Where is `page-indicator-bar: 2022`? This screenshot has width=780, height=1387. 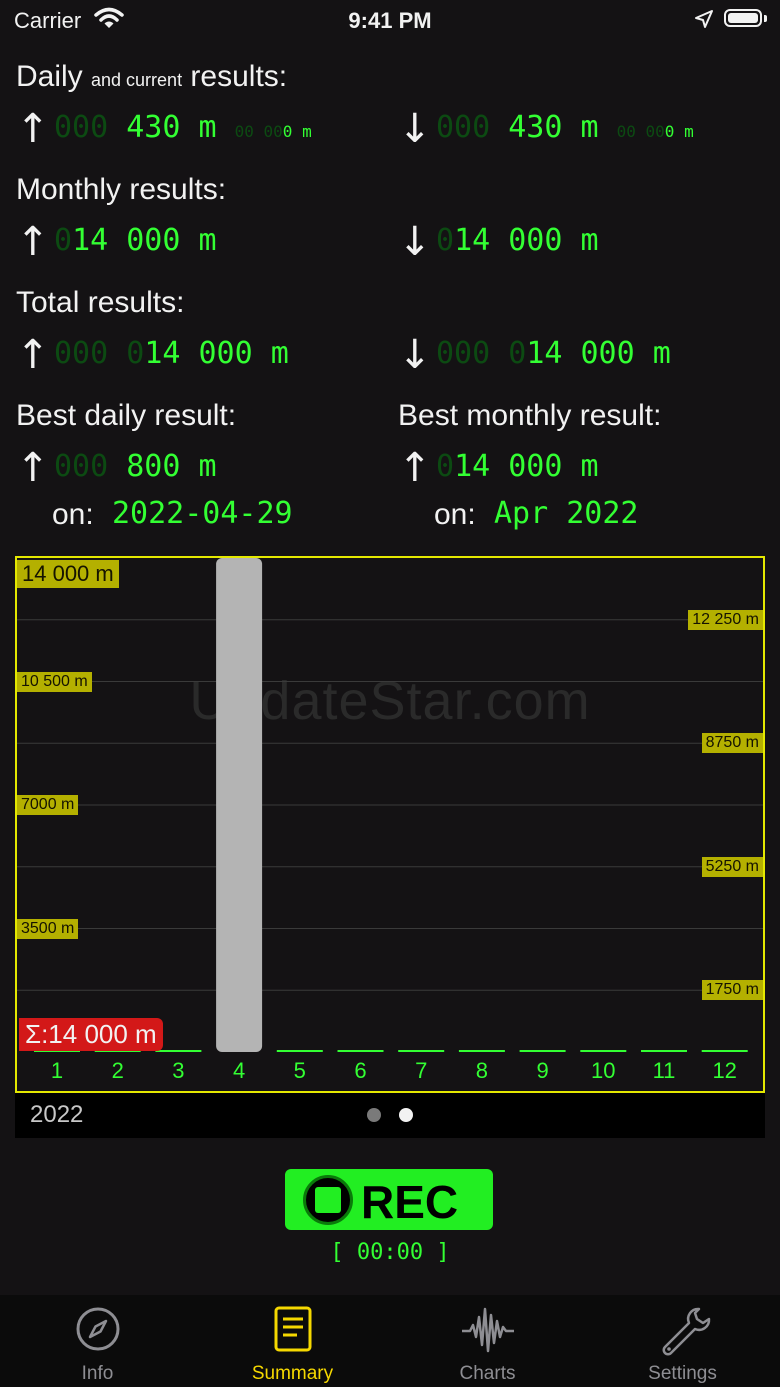 page-indicator-bar: 2022 is located at coordinates (390, 1115).